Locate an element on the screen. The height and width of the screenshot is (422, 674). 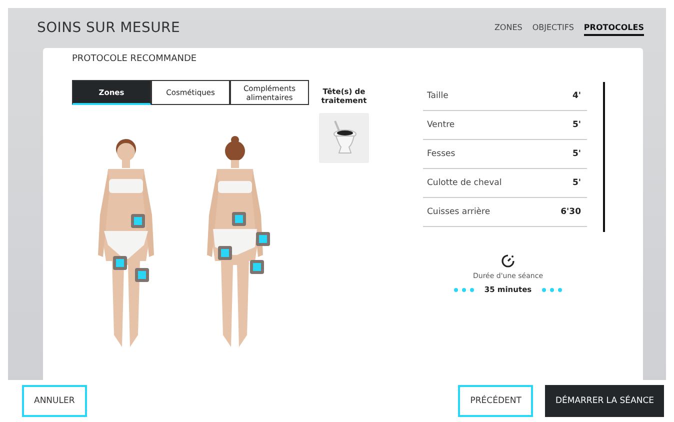
zone-name: Taille is located at coordinates (437, 96).